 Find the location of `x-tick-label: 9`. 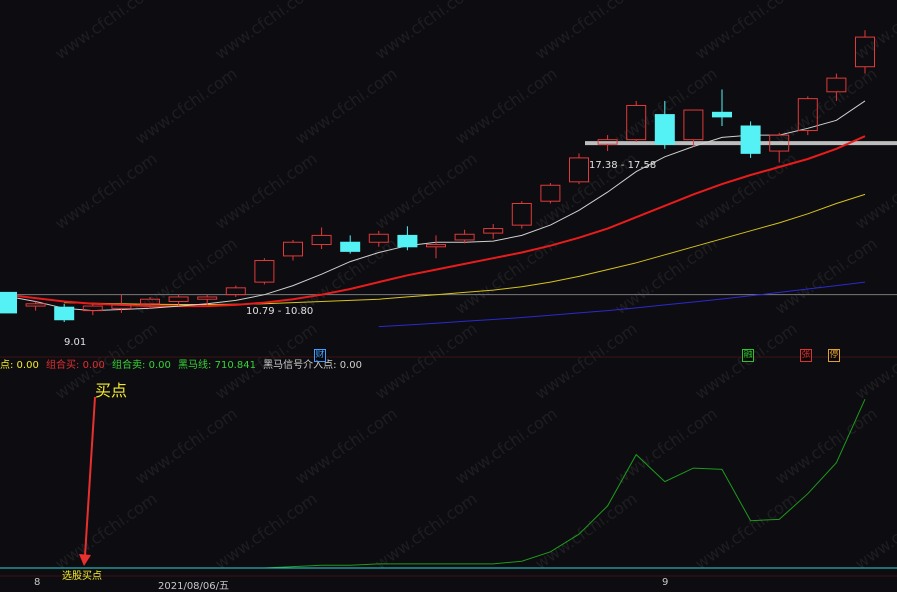

x-tick-label: 9 is located at coordinates (665, 582).